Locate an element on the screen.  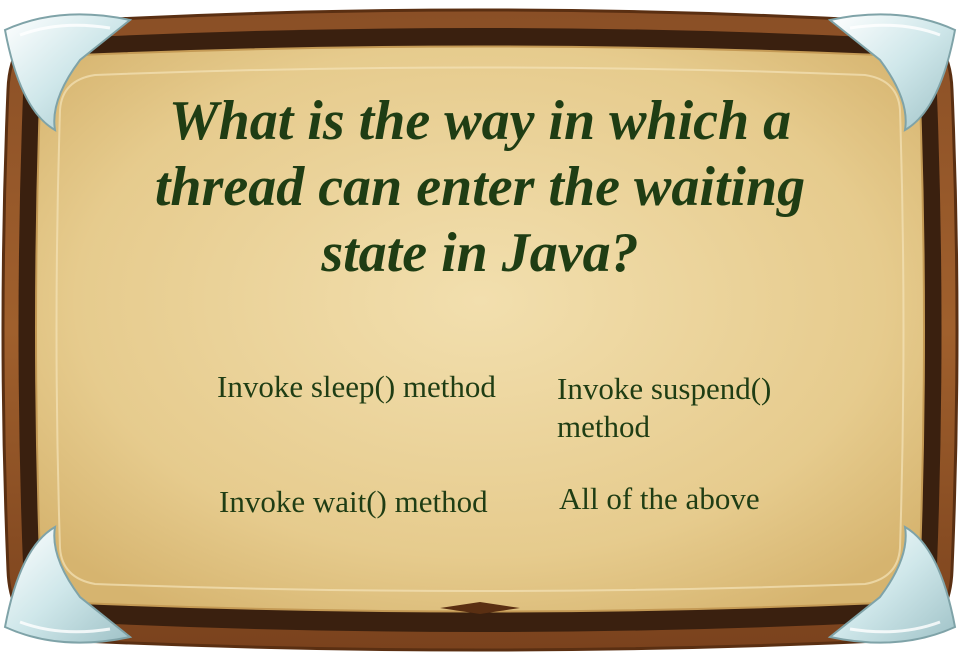
answer-option-3: Invoke wait() method is located at coordinates (359, 502).